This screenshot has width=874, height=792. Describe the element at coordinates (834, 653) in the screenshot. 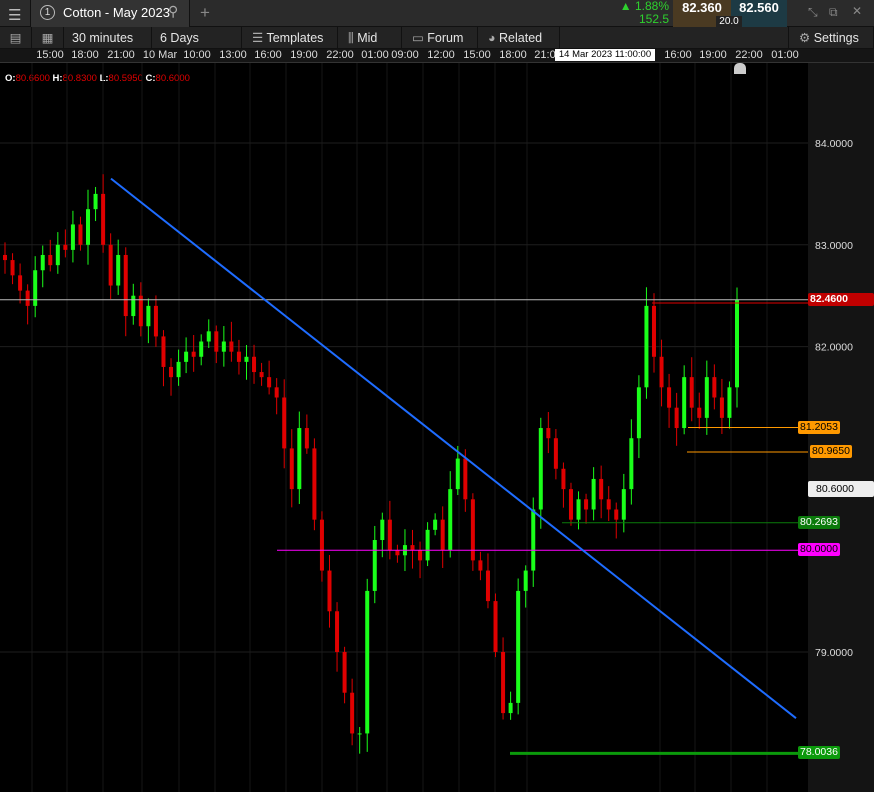

I see `price-tick-label: 79.0000` at that location.